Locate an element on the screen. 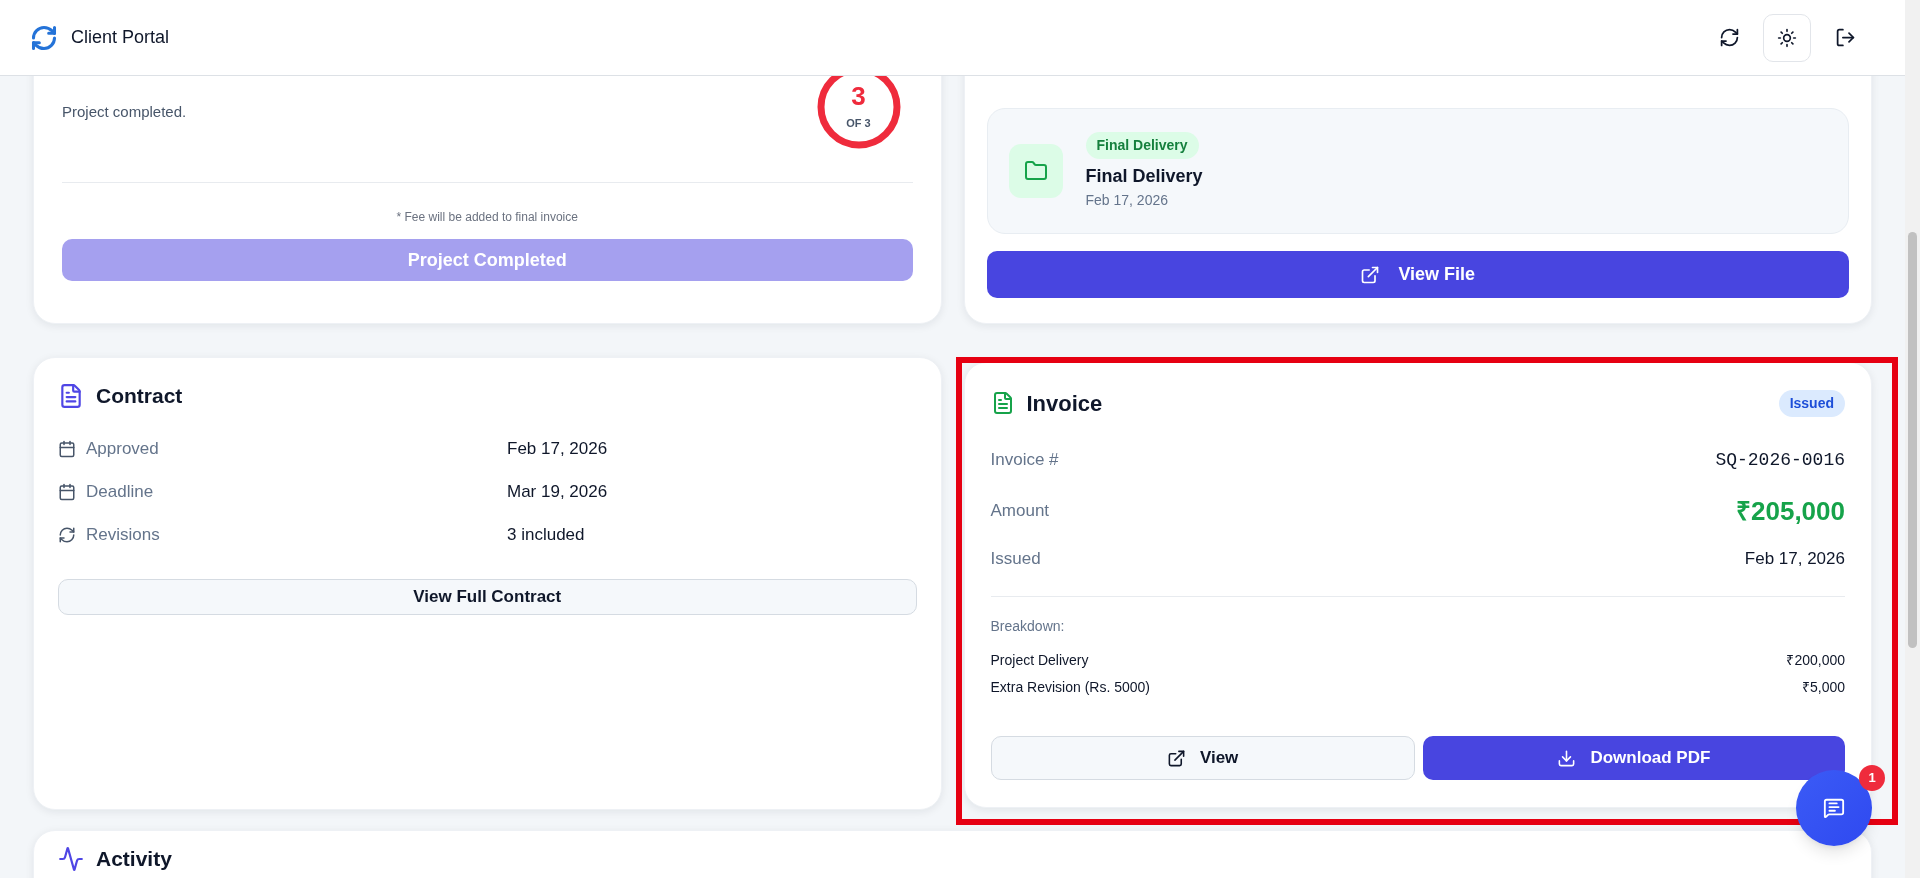  status-text: Project completed. is located at coordinates (124, 112).